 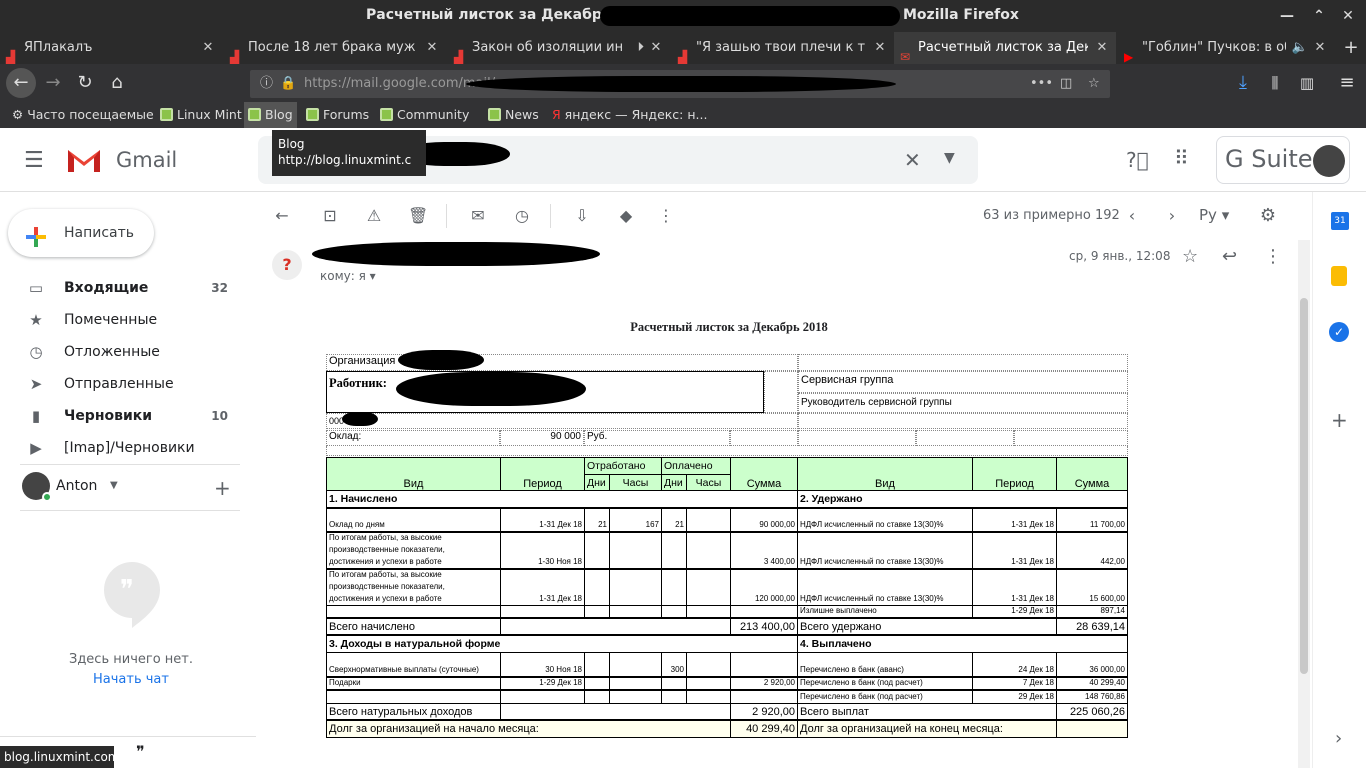 What do you see at coordinates (128, 384) in the screenshot?
I see `sidebar-item-sent: ➤ Отправленные` at bounding box center [128, 384].